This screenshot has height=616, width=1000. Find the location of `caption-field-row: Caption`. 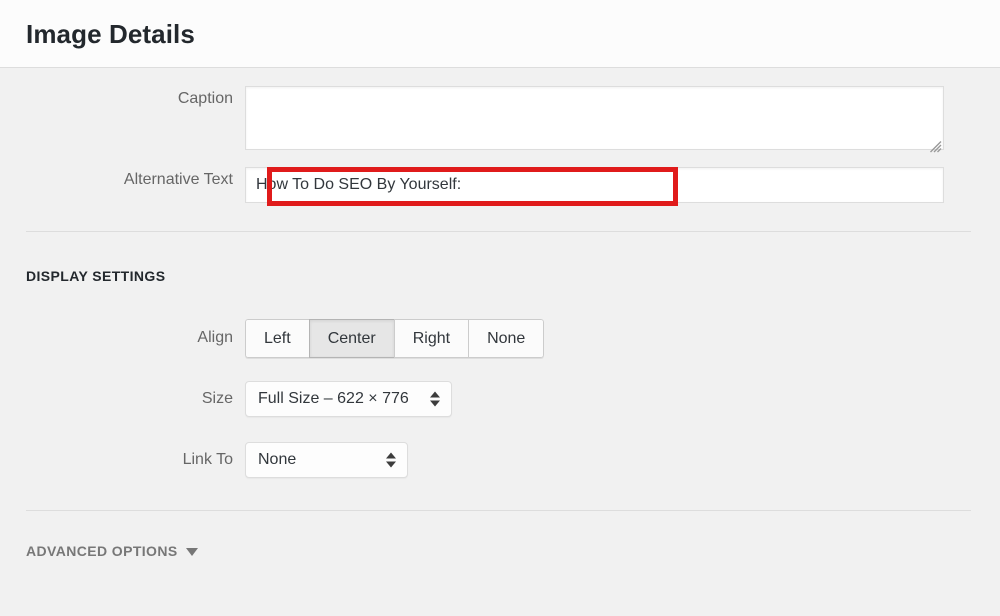

caption-field-row: Caption is located at coordinates (472, 120).